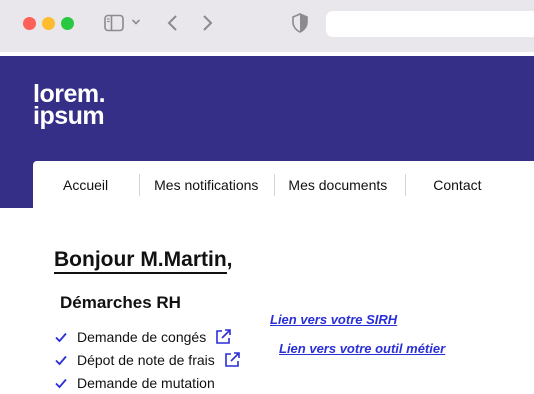  What do you see at coordinates (114, 23) in the screenshot?
I see `sidebar-icon` at bounding box center [114, 23].